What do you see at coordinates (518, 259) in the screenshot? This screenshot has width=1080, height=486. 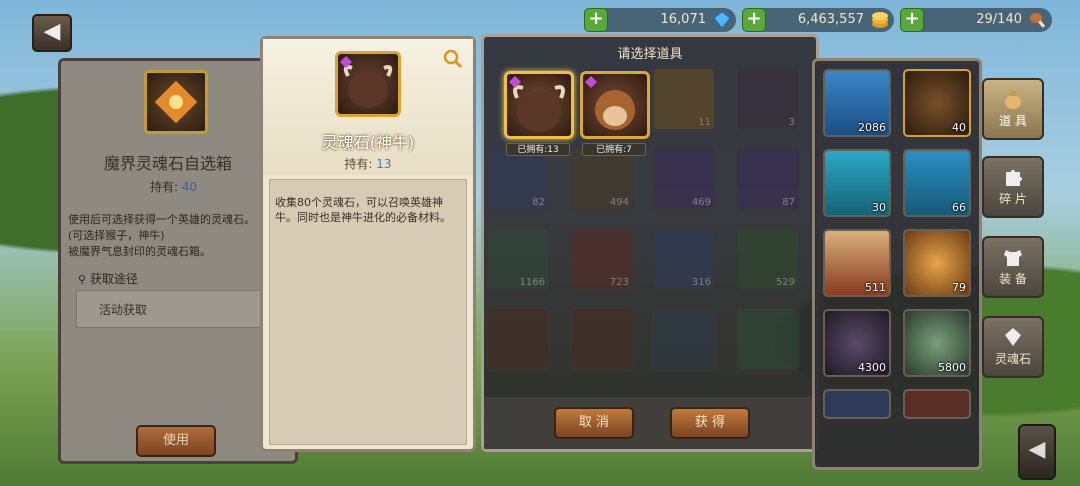 I see `bg-item-slot: 1166` at bounding box center [518, 259].